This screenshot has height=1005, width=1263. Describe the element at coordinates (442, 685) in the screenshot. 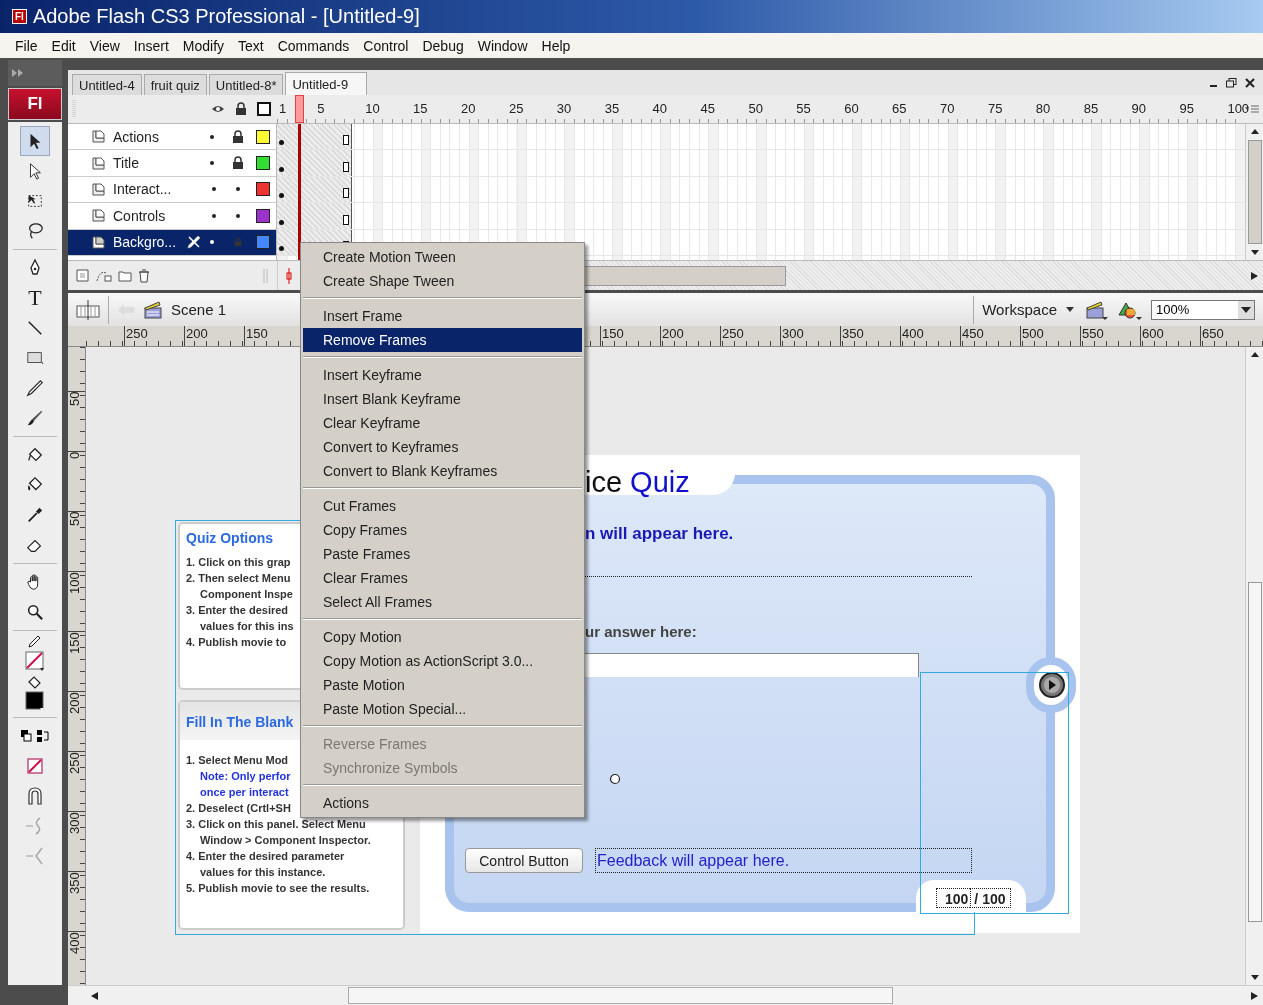

I see `menu-item: Paste Motion` at that location.